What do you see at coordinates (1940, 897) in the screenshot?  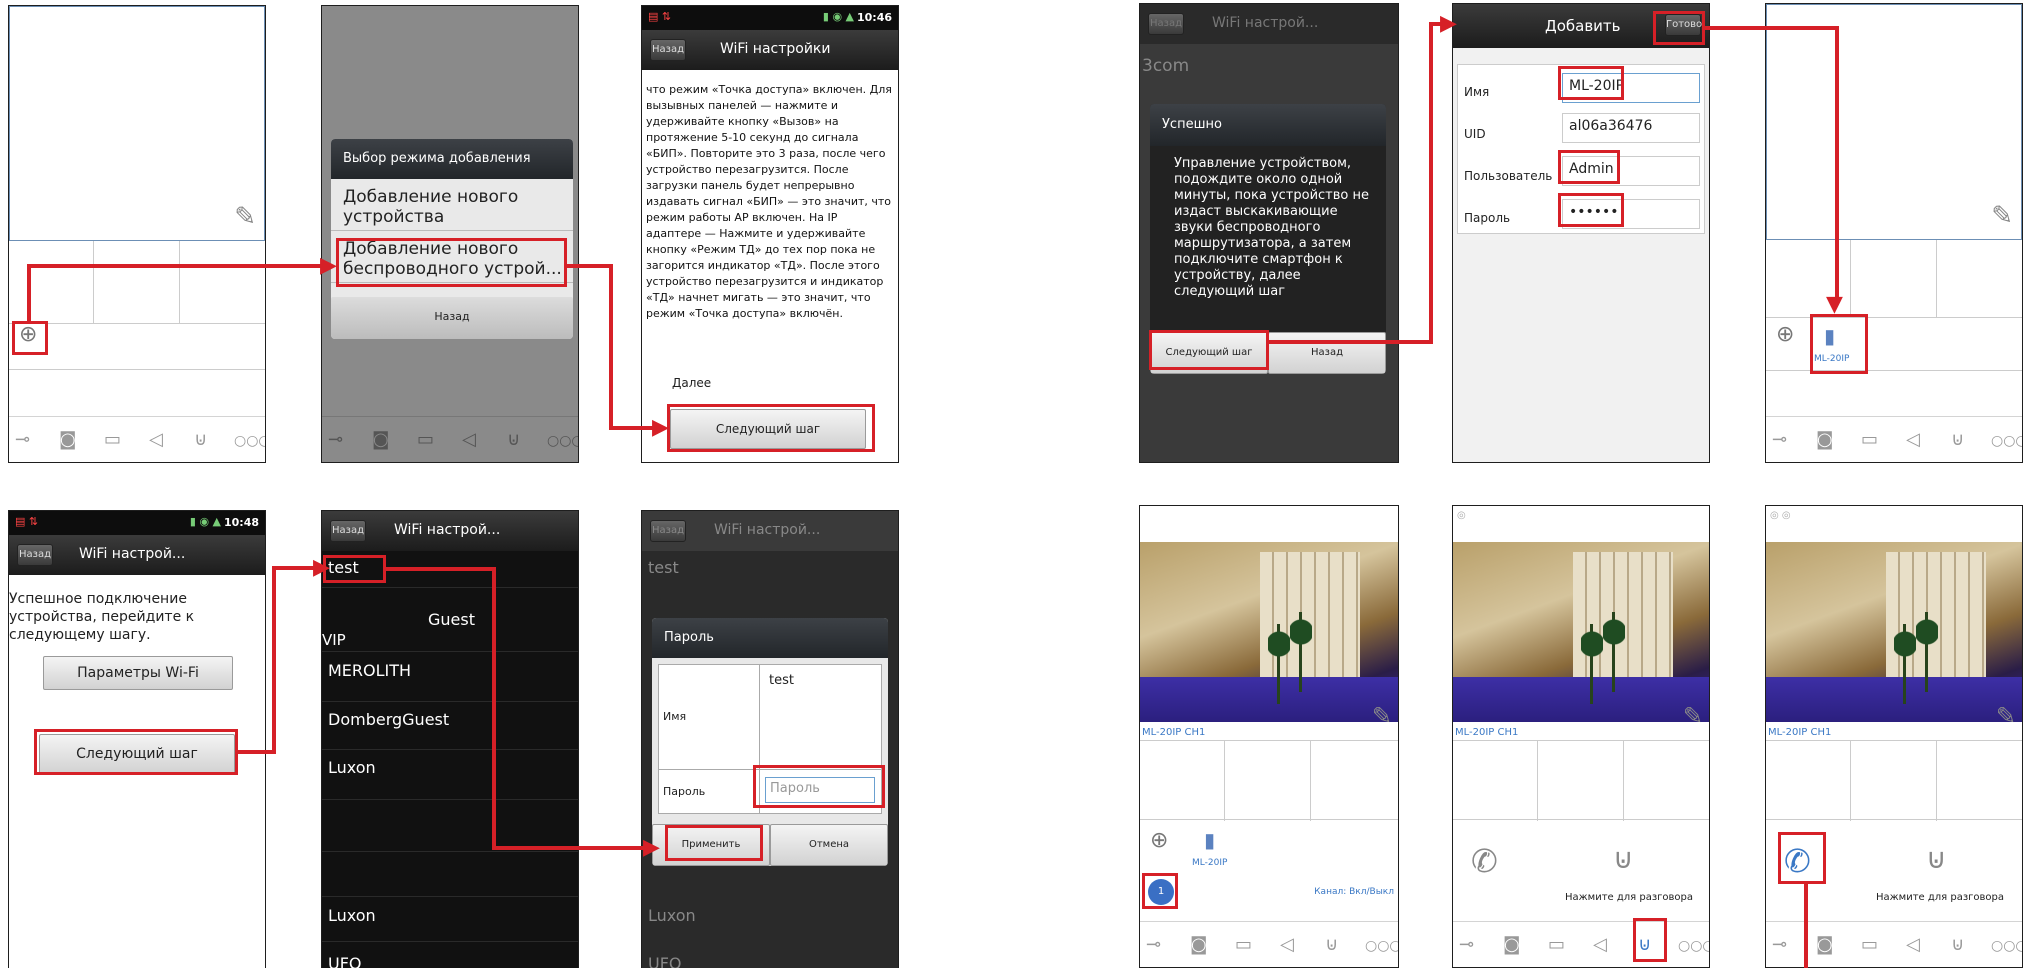 I see `talk-hint: Нажмите для разговора` at bounding box center [1940, 897].